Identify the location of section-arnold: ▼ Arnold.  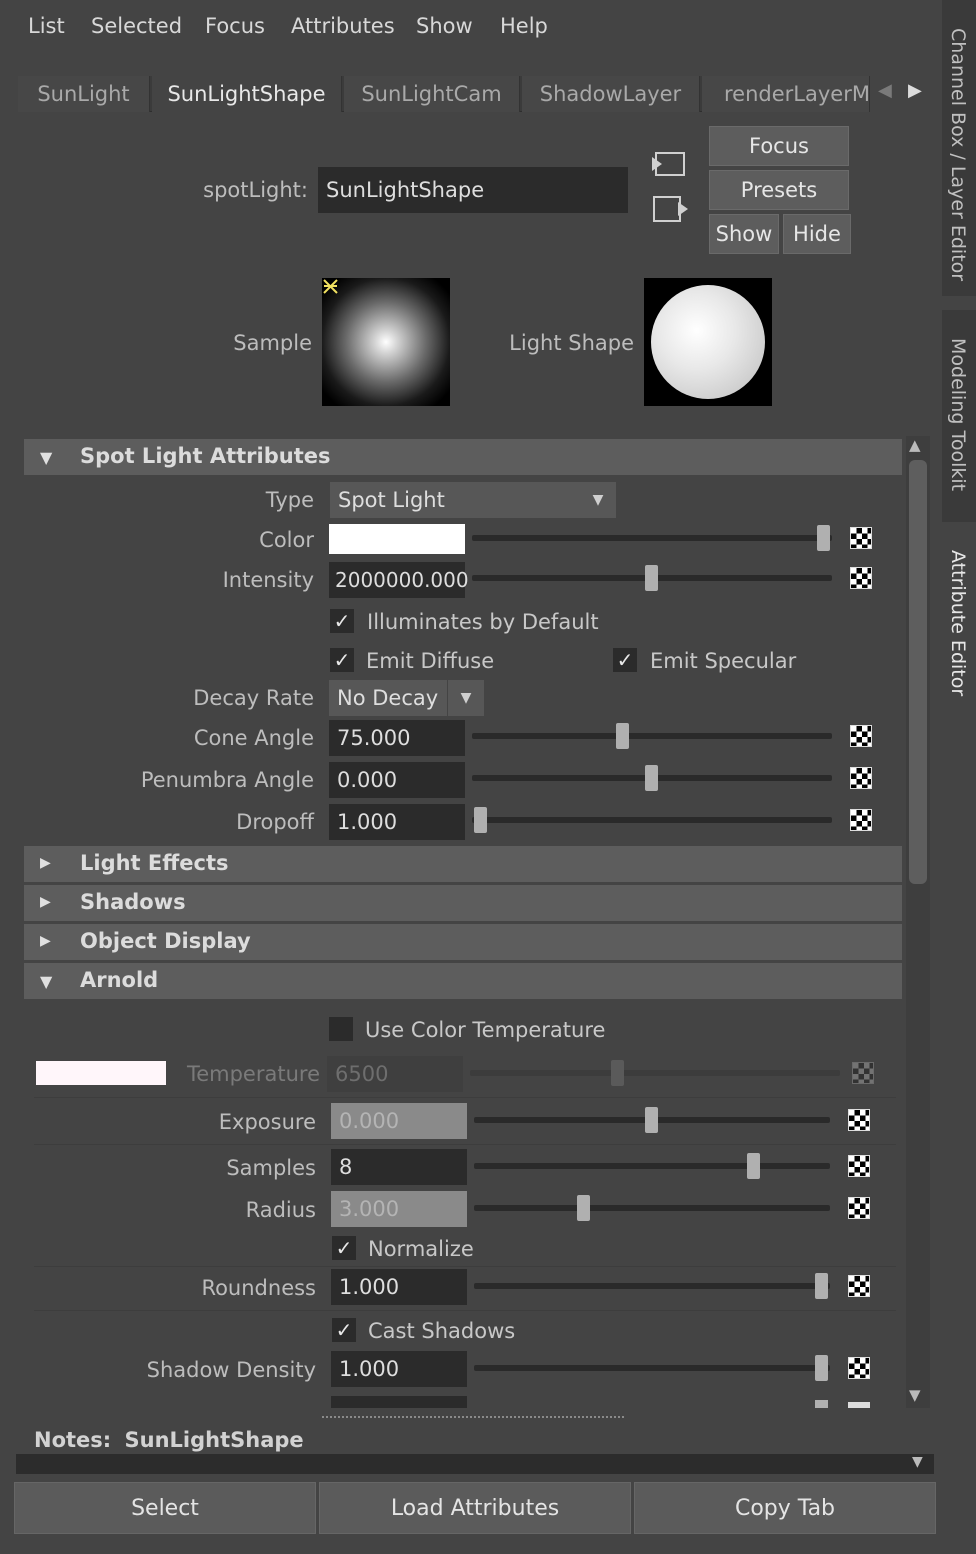
(463, 981).